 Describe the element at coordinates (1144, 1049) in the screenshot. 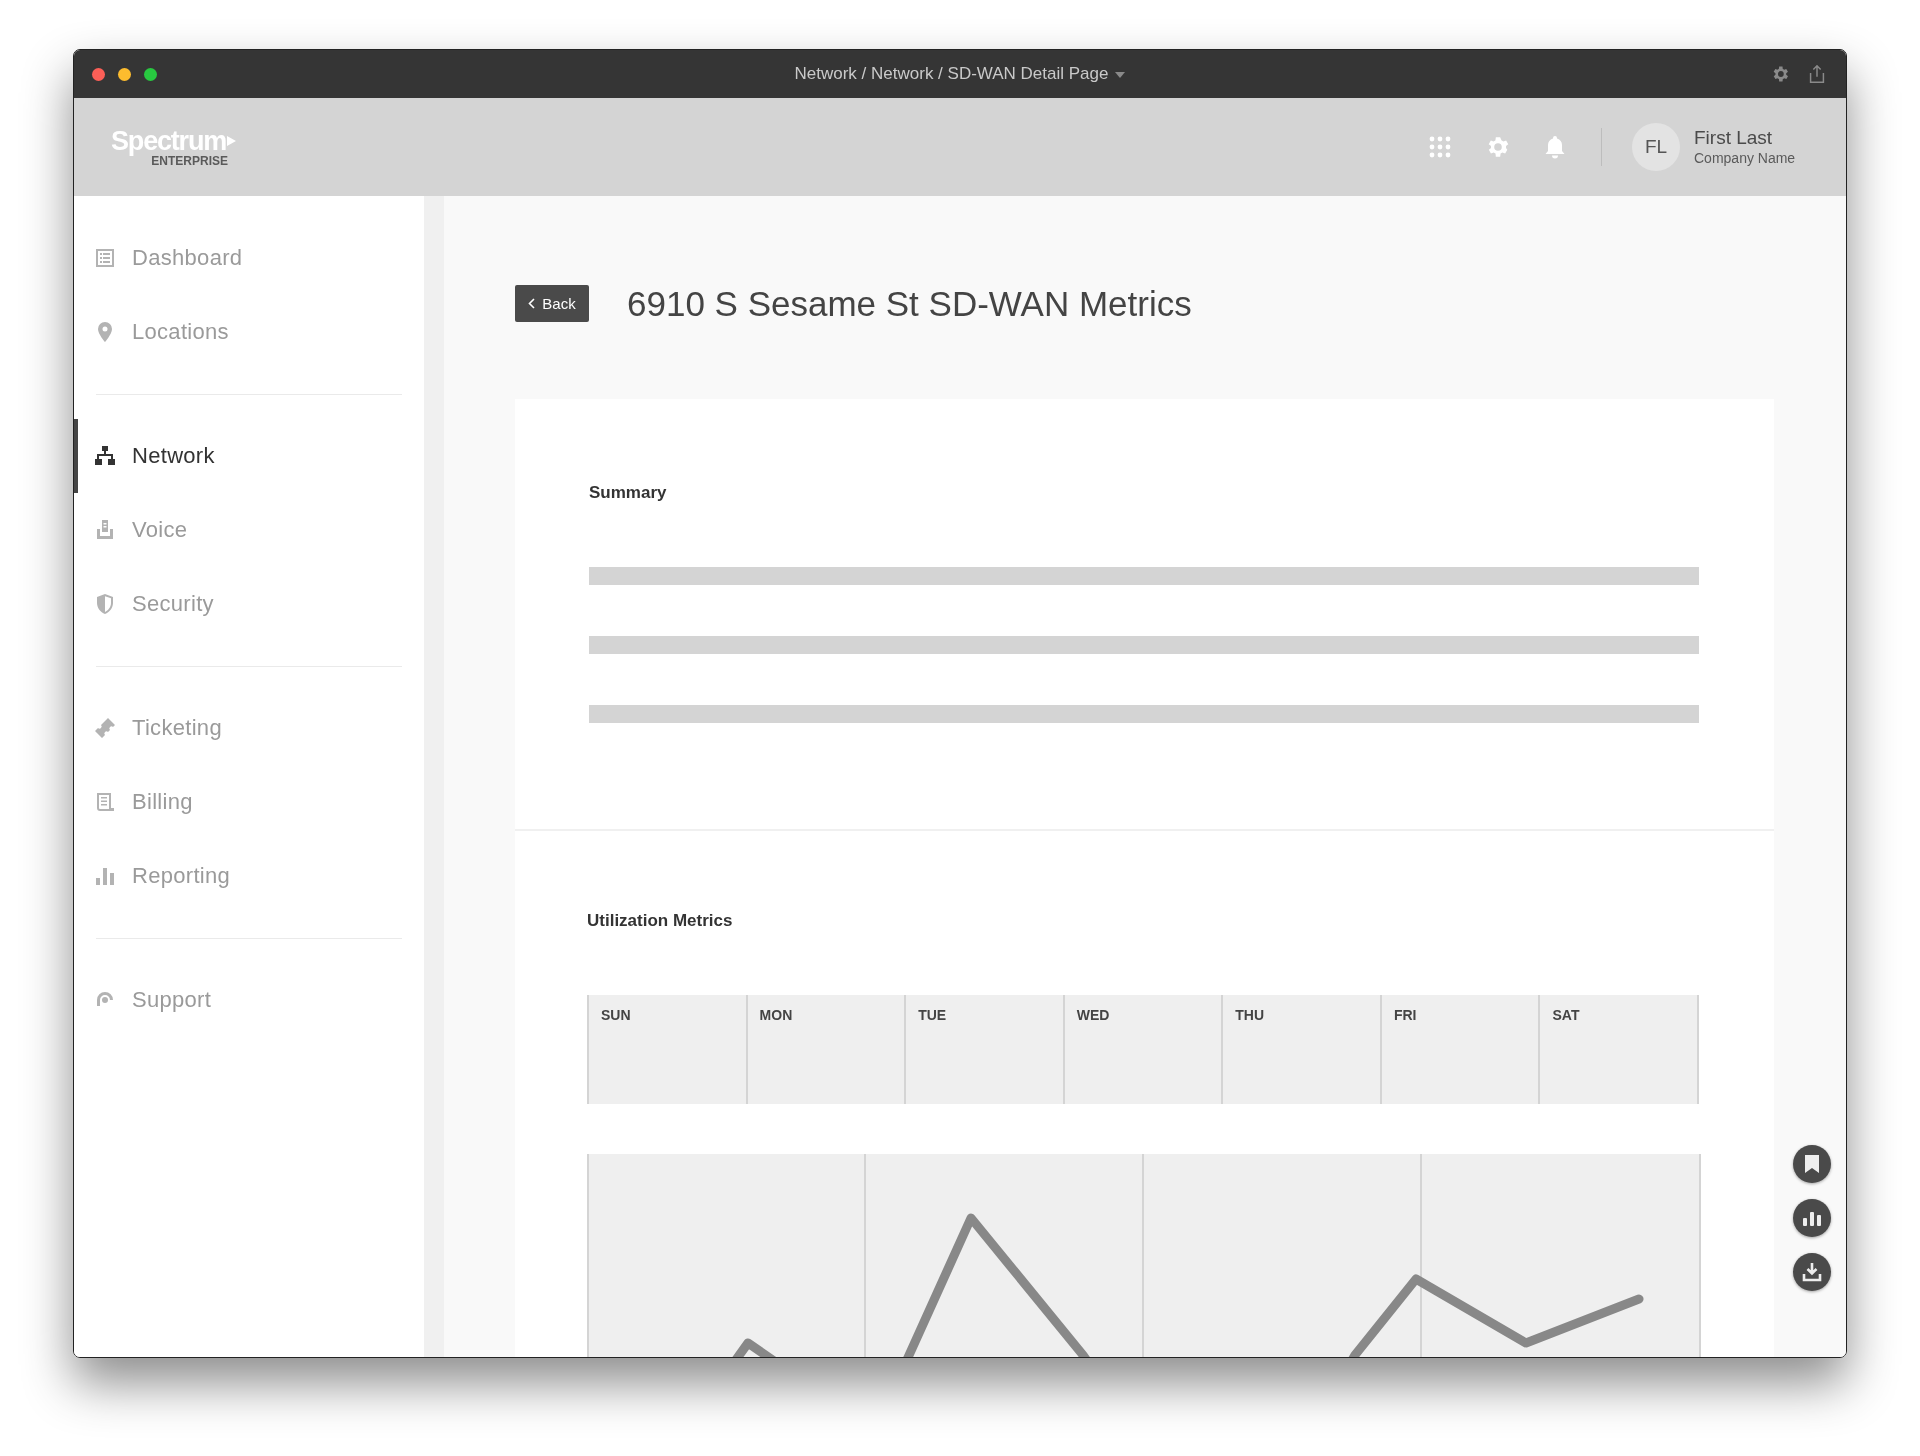

I see `day-column-header: WED` at that location.